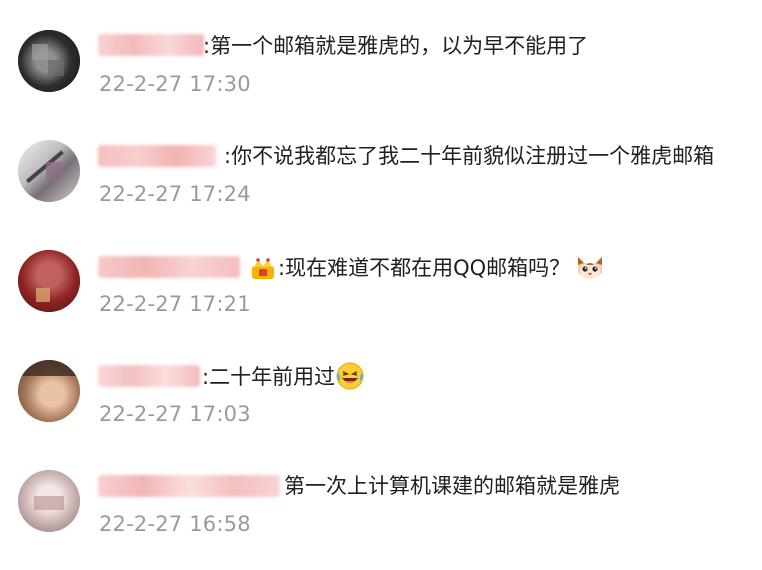 Image resolution: width=762 pixels, height=570 pixels. What do you see at coordinates (350, 376) in the screenshot?
I see `laughing-tears-icon` at bounding box center [350, 376].